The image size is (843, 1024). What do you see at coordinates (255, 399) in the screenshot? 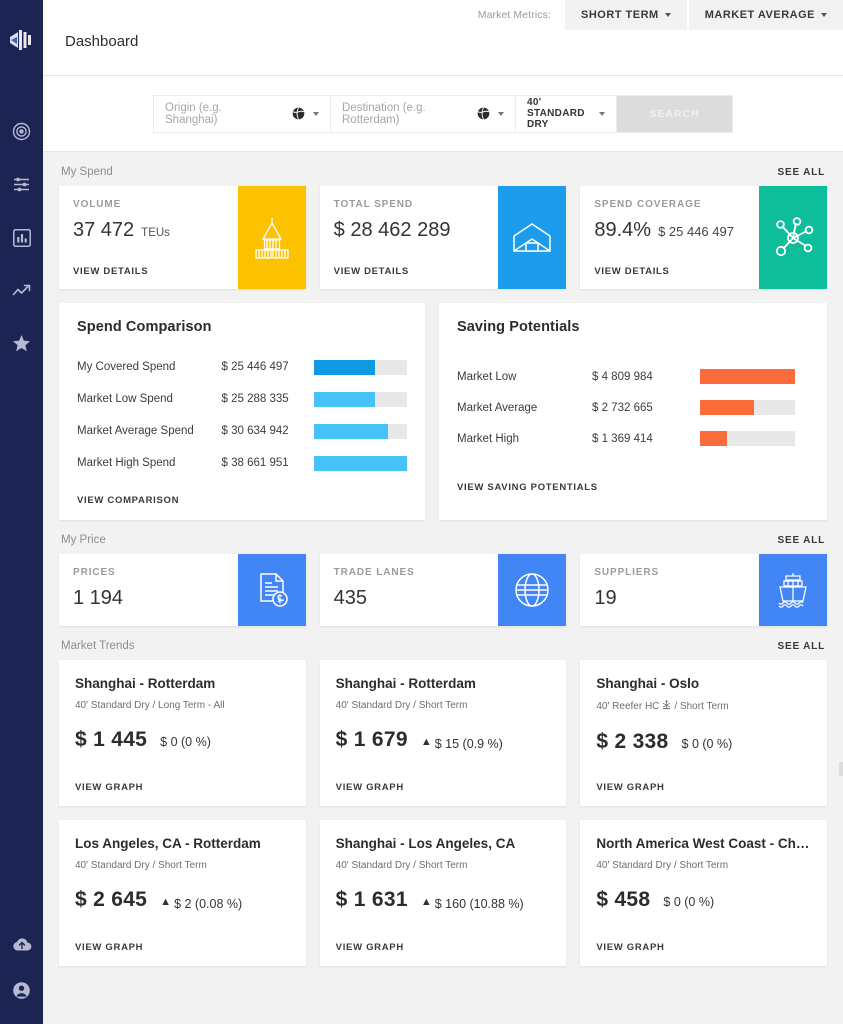
I see `row-amount: $ 25 288 335` at bounding box center [255, 399].